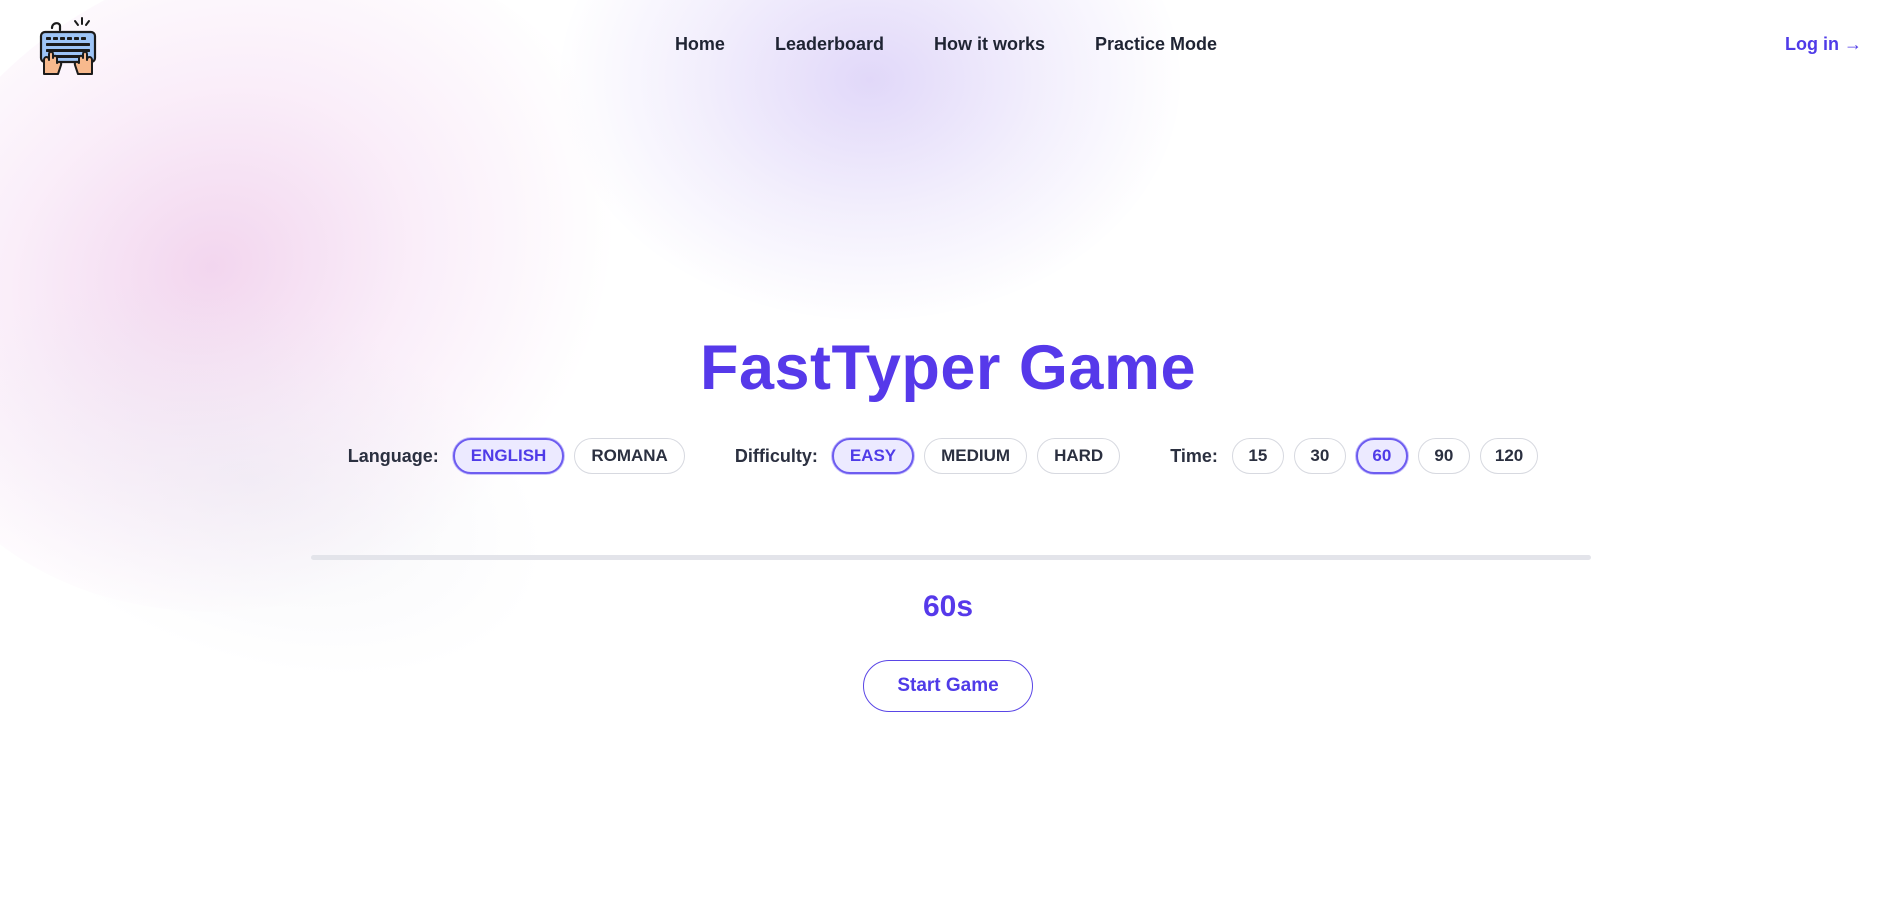 The width and height of the screenshot is (1896, 905). Describe the element at coordinates (873, 456) in the screenshot. I see `difficulty-option-easy: EASY` at that location.